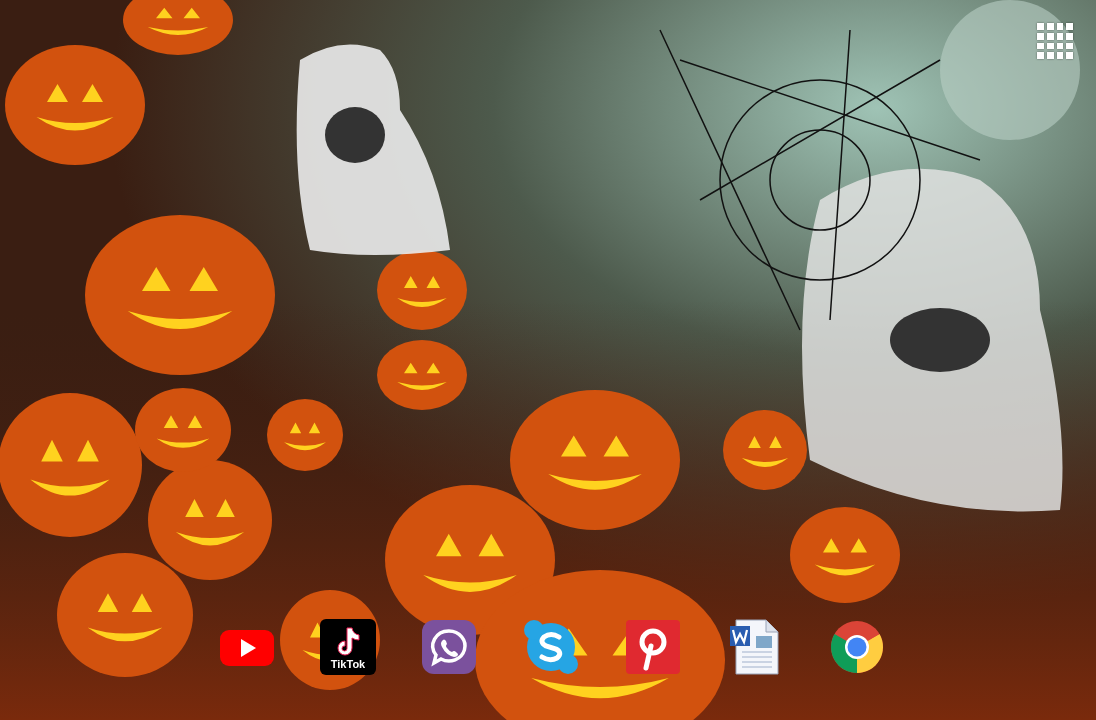  What do you see at coordinates (857, 647) in the screenshot?
I see `browser-icon` at bounding box center [857, 647].